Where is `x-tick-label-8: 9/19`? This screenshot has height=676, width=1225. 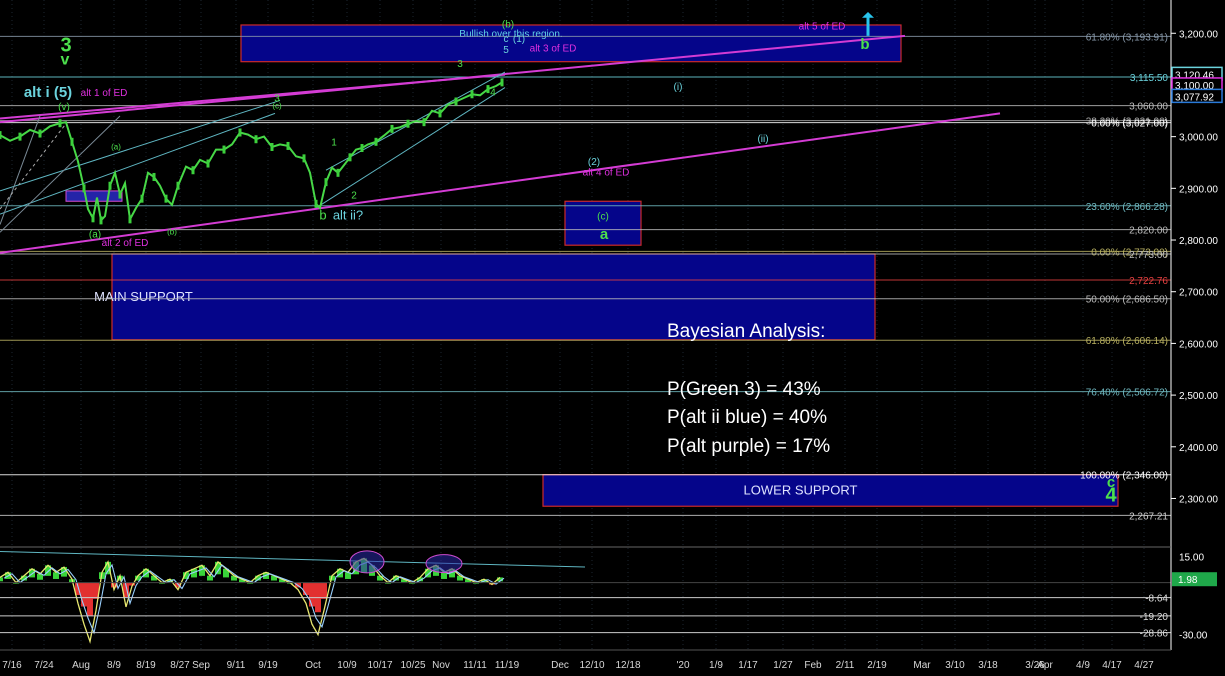
x-tick-label-8: 9/19 is located at coordinates (268, 665).